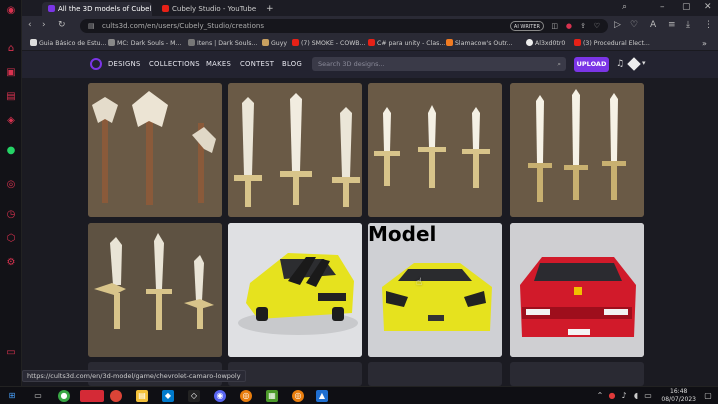 This screenshot has width=718, height=404. Describe the element at coordinates (124, 64) in the screenshot. I see `nav-designs: DESIGNS` at that location.